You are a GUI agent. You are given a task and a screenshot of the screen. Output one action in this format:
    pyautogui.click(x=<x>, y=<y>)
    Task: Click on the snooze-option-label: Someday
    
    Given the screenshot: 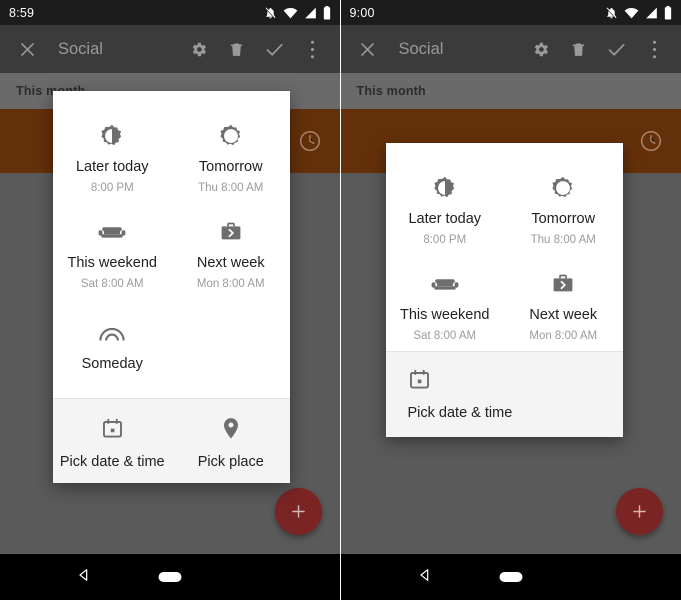 What is the action you would take?
    pyautogui.click(x=112, y=364)
    